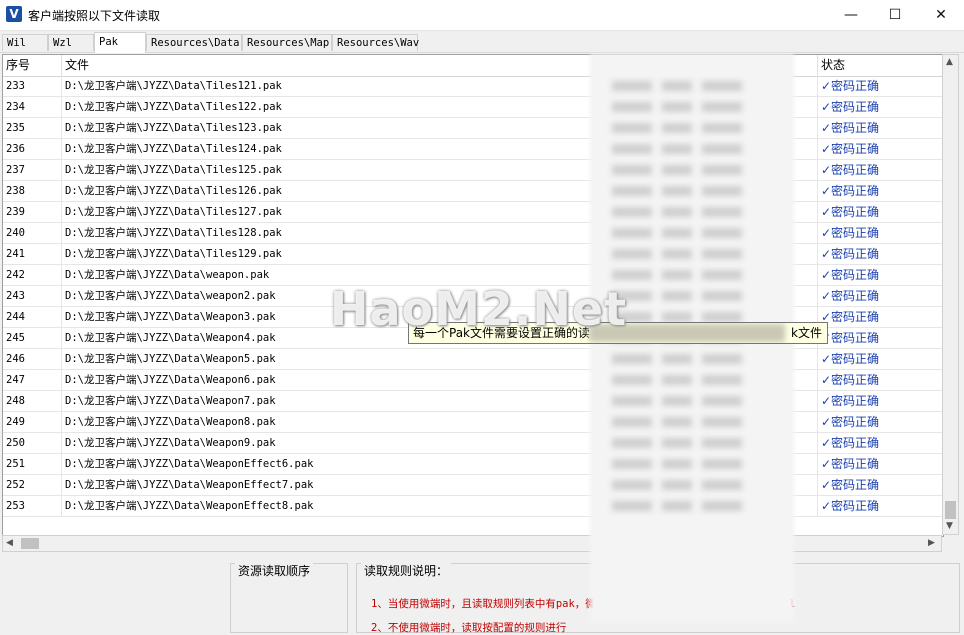  I want to click on table-row: 234 D:\龙卫客户端\JYZZ\Data\Tiles122.pak ✓密码正确, so click(473, 107).